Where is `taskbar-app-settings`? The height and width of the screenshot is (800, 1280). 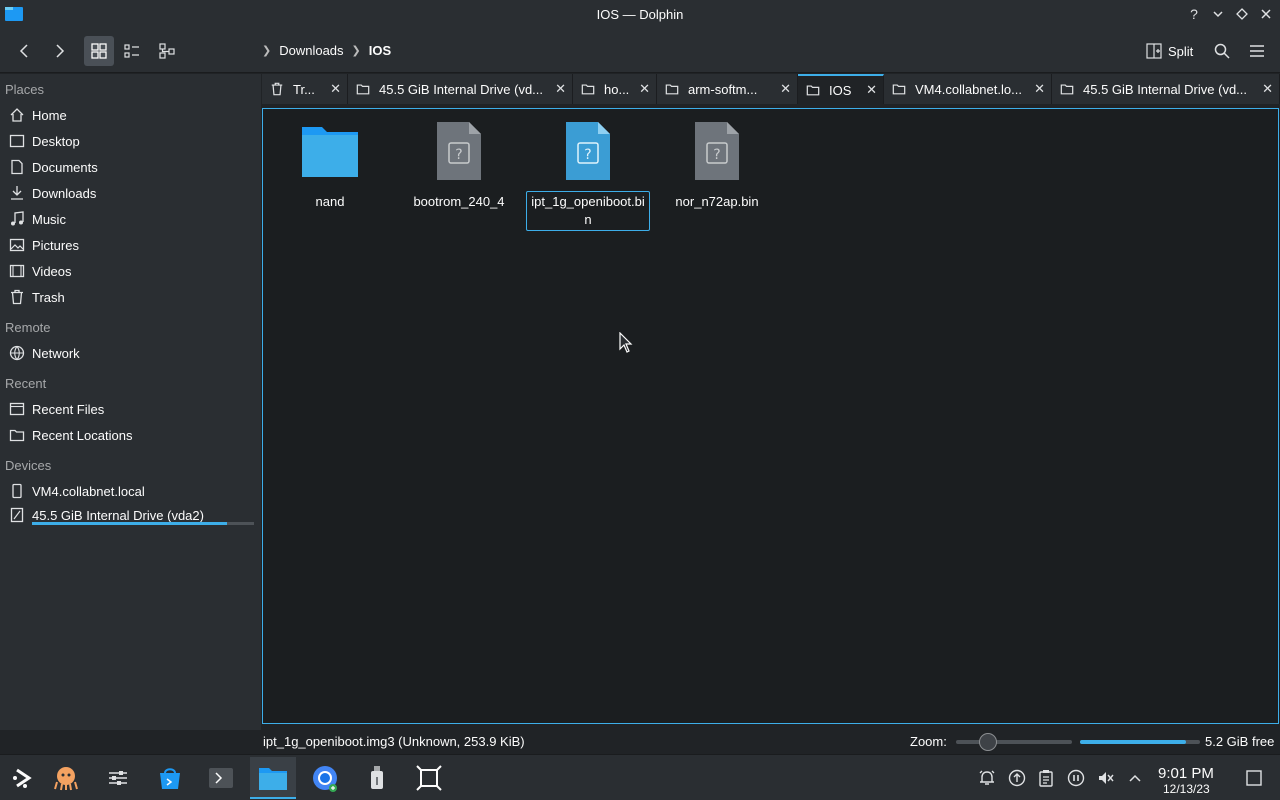
taskbar-app-settings is located at coordinates (118, 778).